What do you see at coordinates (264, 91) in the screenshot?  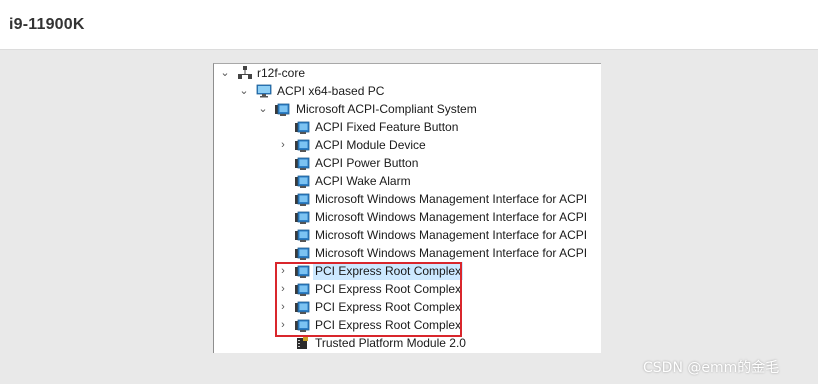 I see `monitor-icon` at bounding box center [264, 91].